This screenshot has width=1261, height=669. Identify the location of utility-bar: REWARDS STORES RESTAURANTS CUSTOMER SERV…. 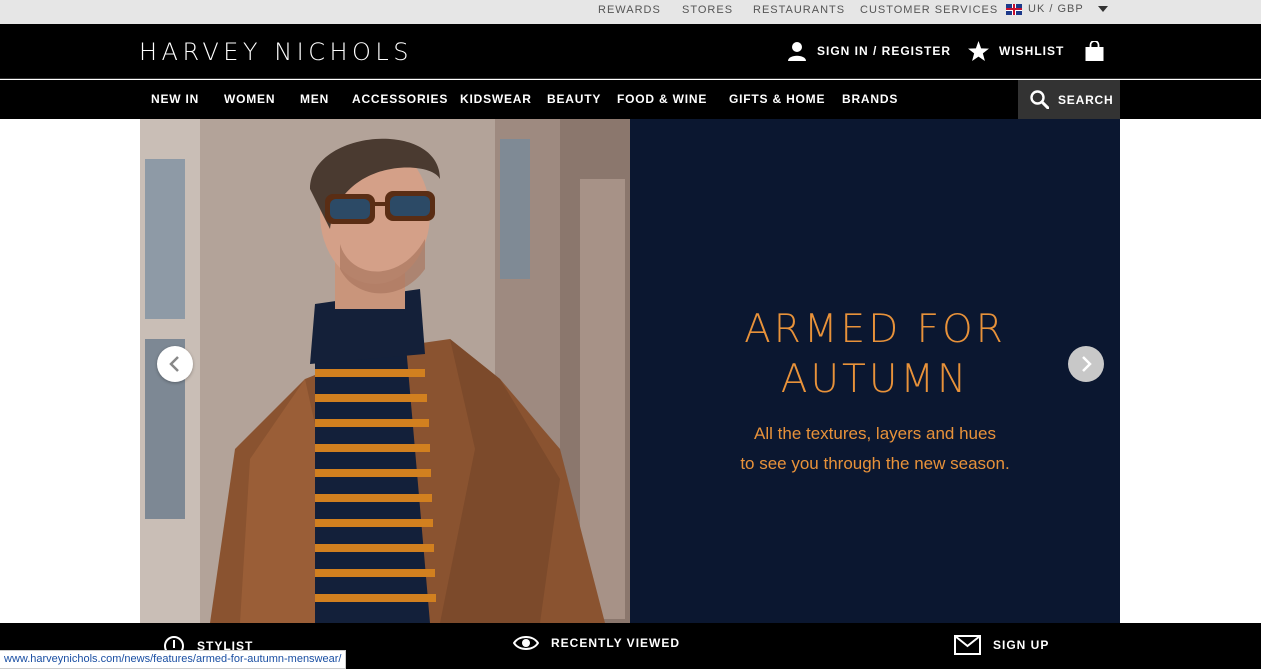
(630, 12).